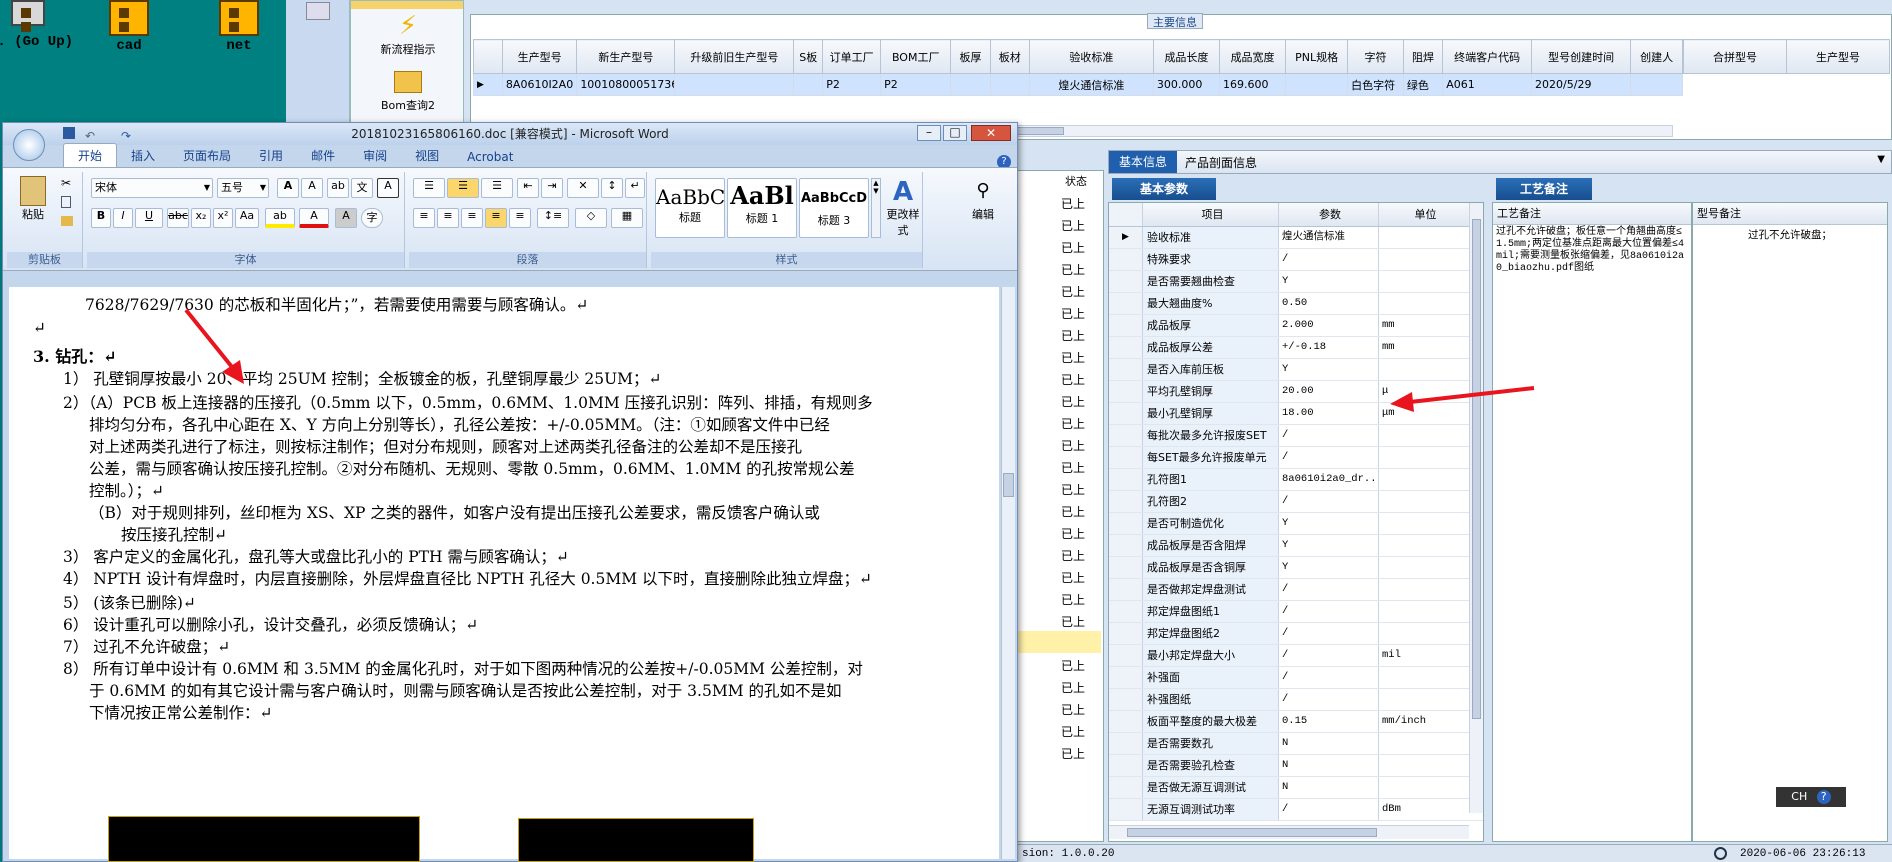  I want to click on font-size-select: 五号 ▼, so click(243, 188).